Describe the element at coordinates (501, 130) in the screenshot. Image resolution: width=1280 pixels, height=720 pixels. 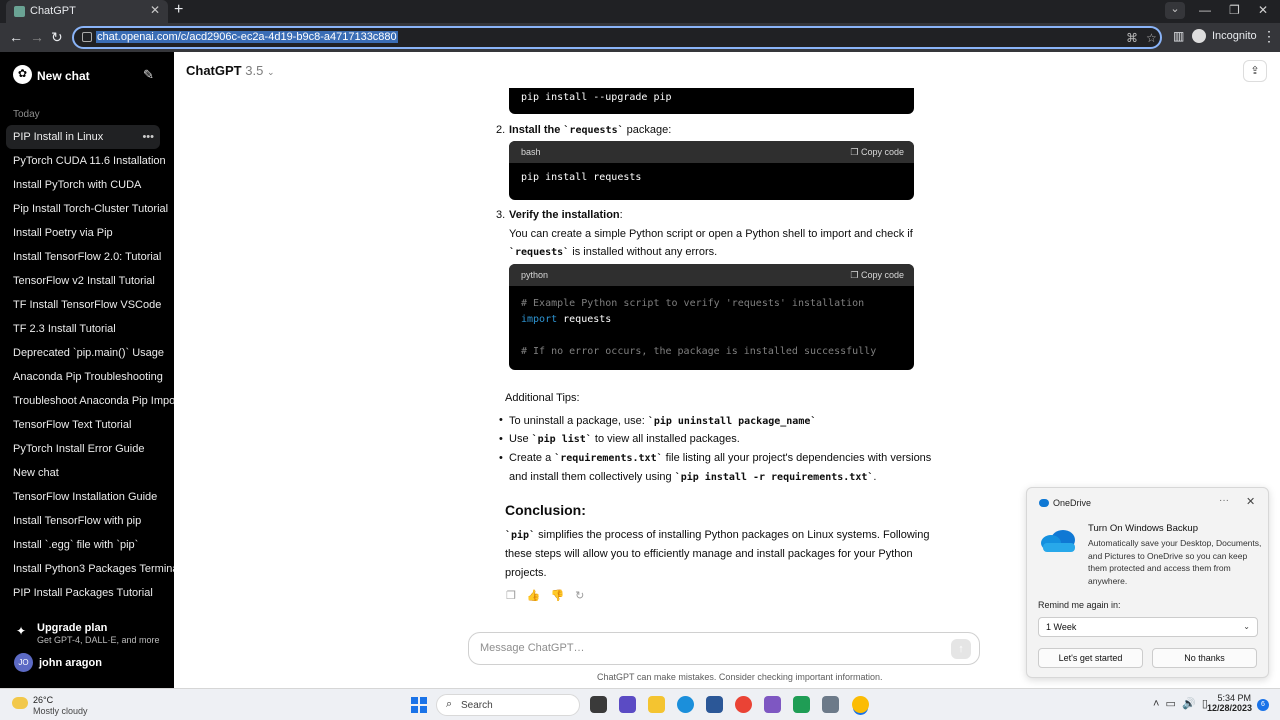
I see `list-number: 2.` at that location.